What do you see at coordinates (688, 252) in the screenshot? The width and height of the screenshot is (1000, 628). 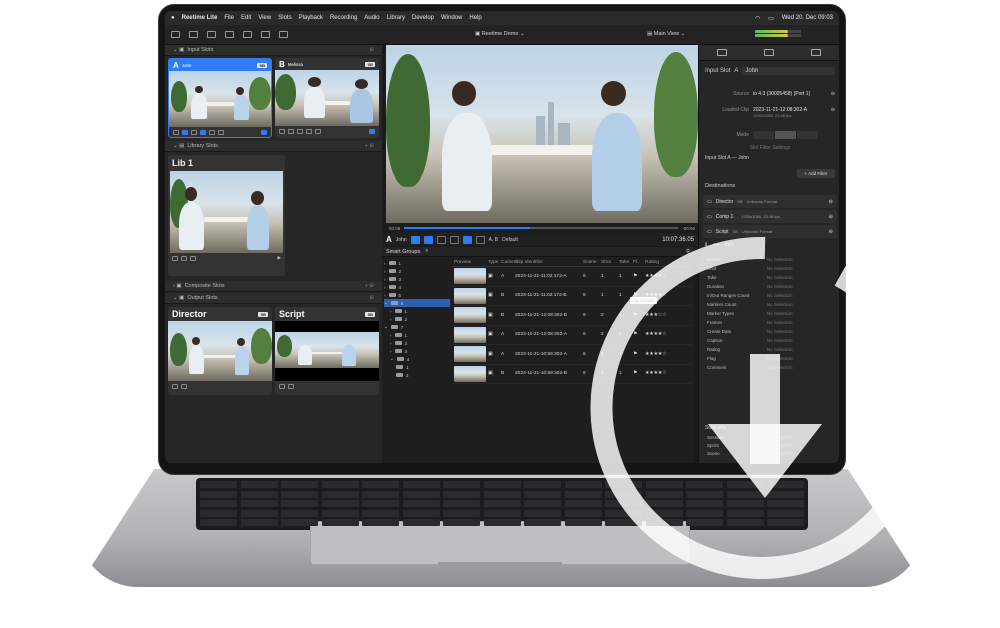 I see `filter-icon: ⚲` at bounding box center [688, 252].